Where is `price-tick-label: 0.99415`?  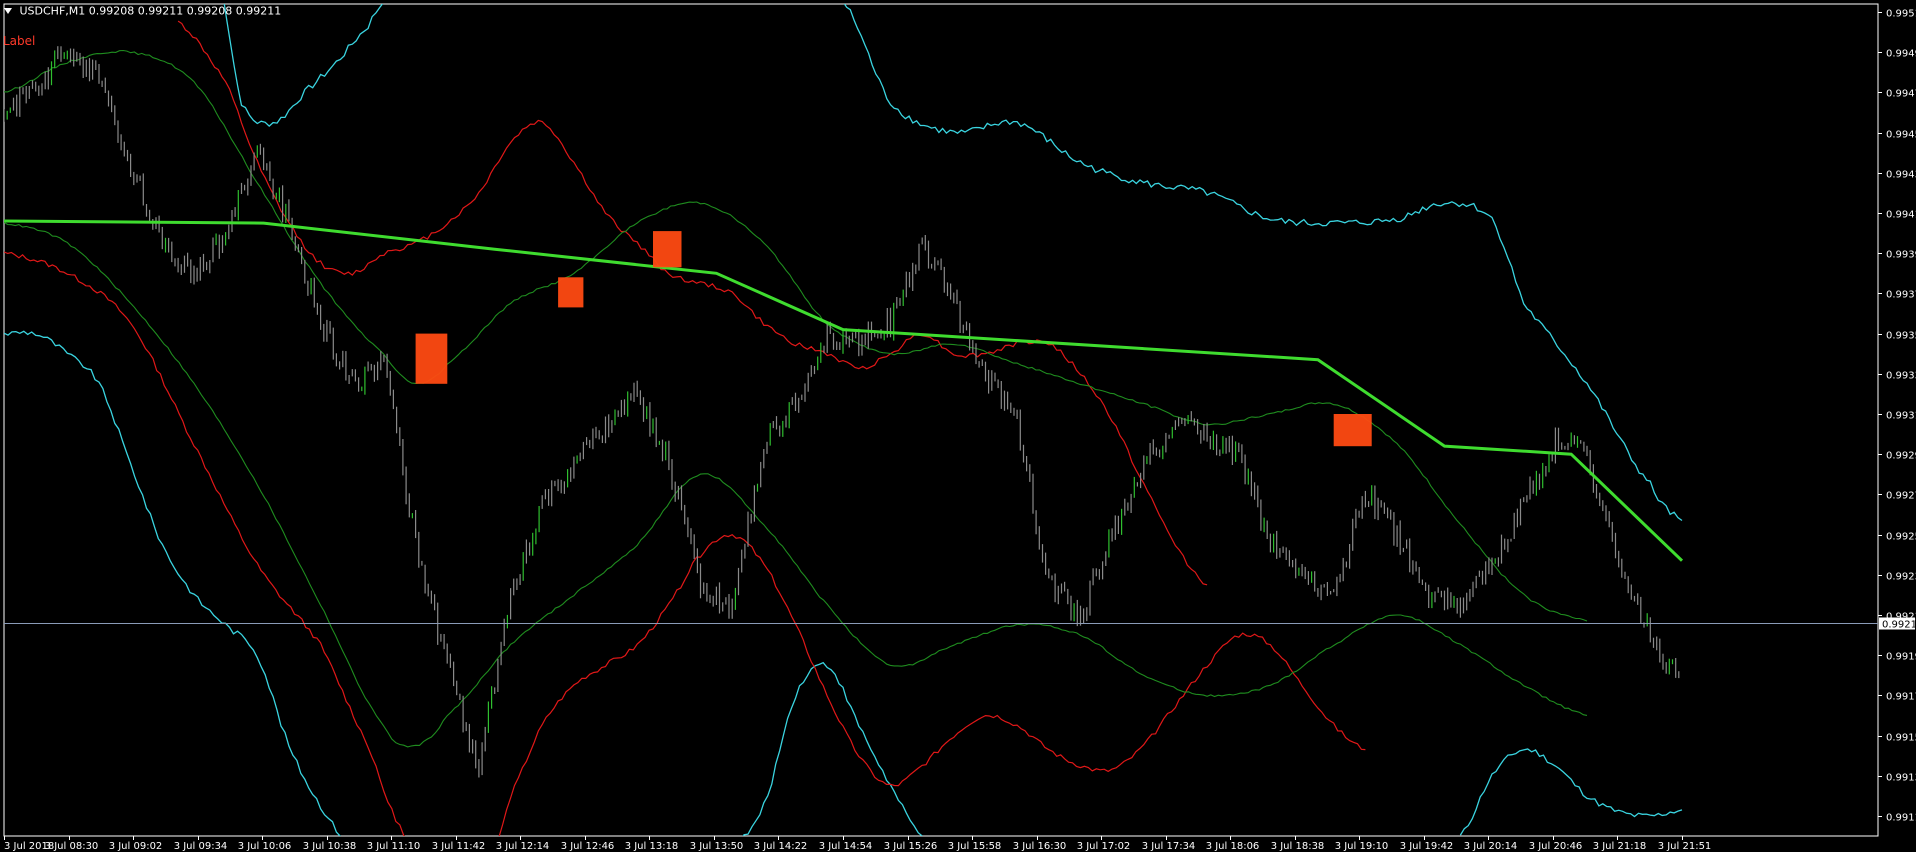
price-tick-label: 0.99415 is located at coordinates (1901, 215).